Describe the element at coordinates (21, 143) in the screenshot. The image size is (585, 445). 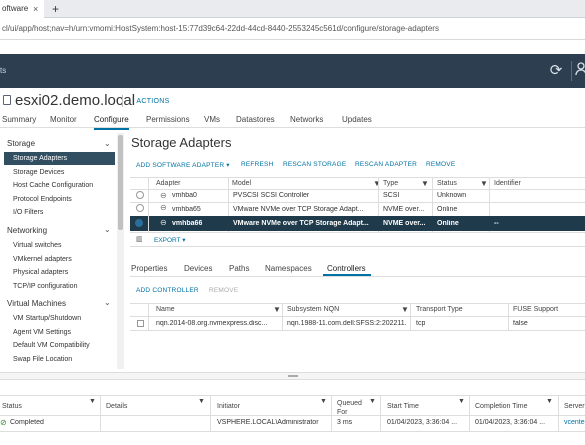
I see `nav-section-storage: Storage` at that location.